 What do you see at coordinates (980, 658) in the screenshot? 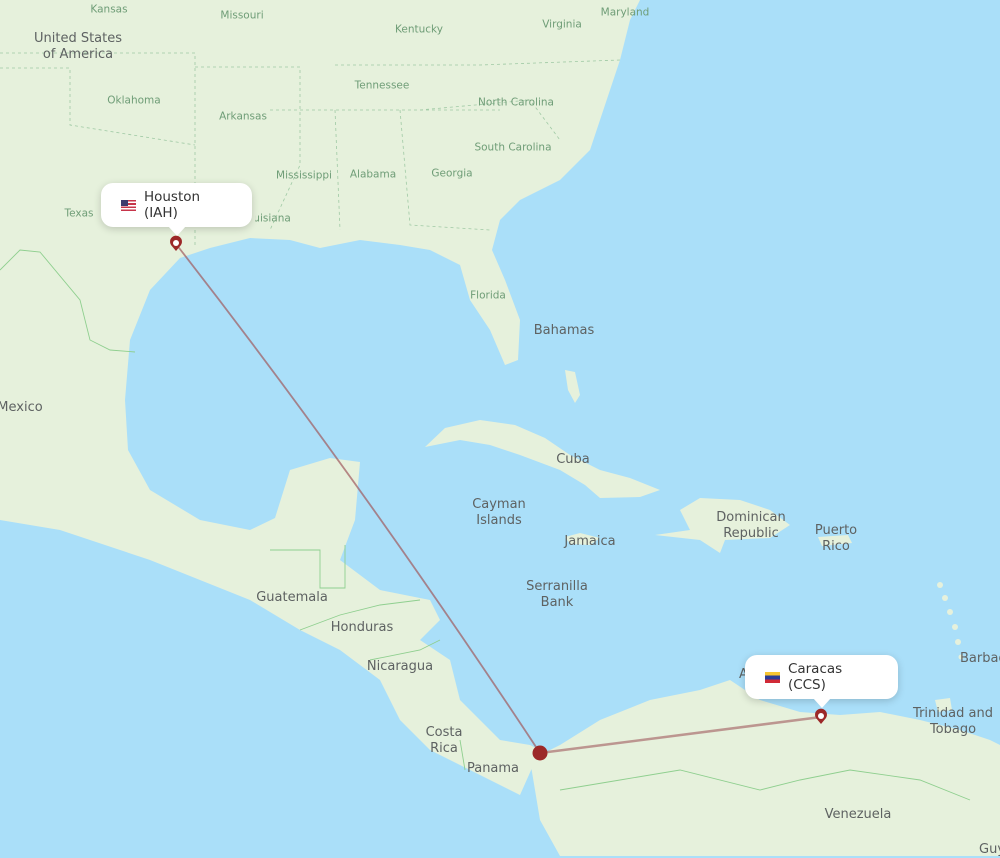
I see `label-barbados: Barbad` at bounding box center [980, 658].